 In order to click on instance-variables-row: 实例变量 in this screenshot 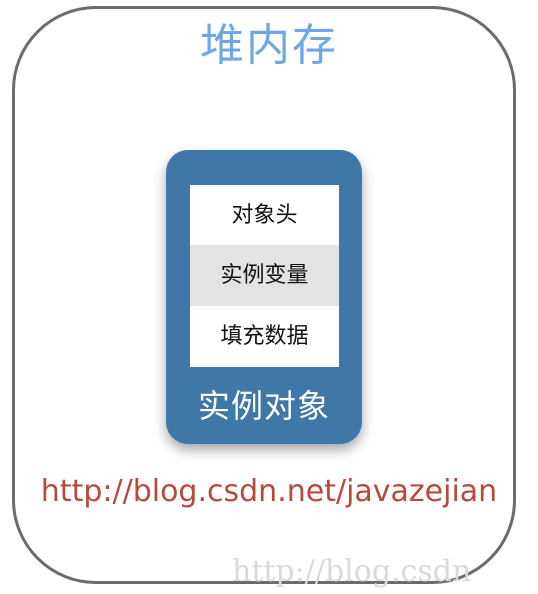, I will do `click(264, 276)`.